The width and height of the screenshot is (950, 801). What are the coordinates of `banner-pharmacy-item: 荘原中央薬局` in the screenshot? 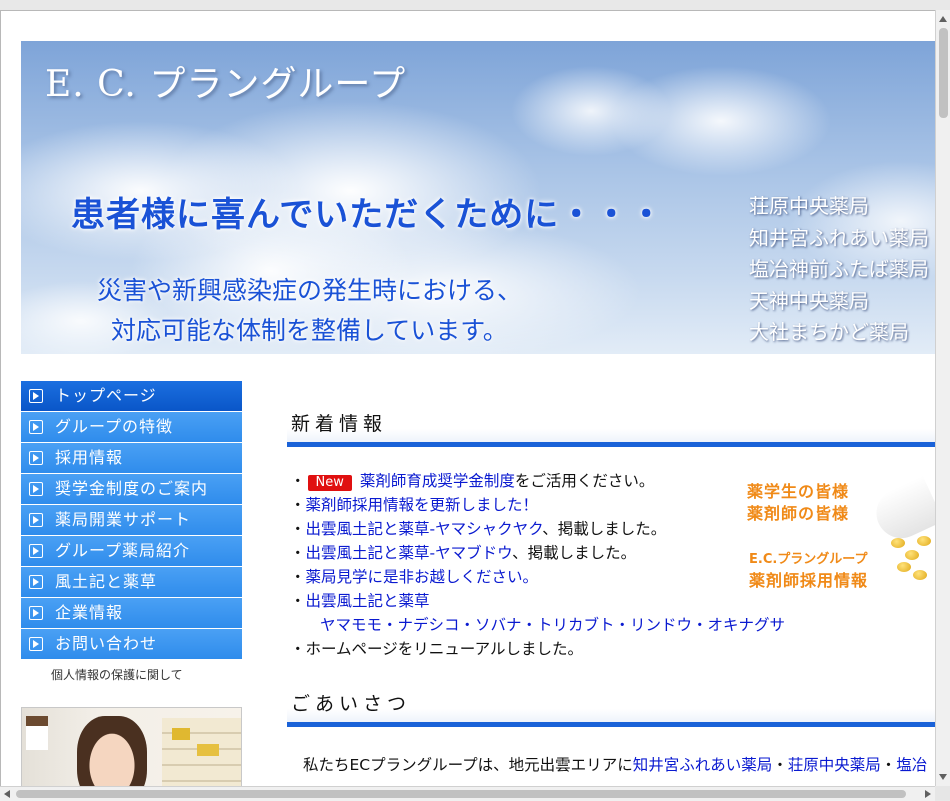 It's located at (809, 206).